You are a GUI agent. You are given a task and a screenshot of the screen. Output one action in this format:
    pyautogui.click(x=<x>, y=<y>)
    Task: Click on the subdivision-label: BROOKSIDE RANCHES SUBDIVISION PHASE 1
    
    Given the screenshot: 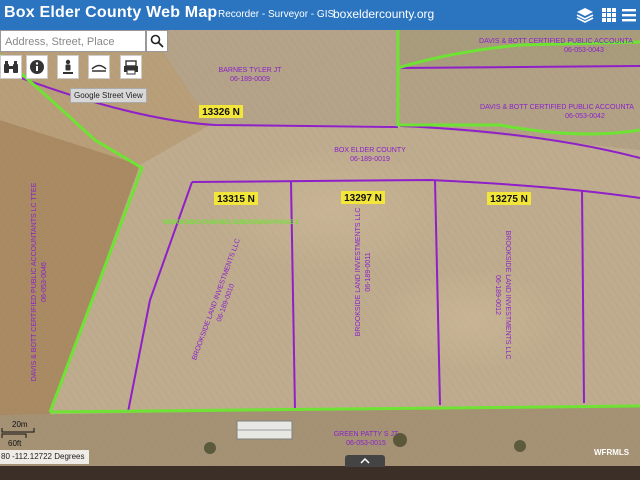 What is the action you would take?
    pyautogui.click(x=231, y=223)
    